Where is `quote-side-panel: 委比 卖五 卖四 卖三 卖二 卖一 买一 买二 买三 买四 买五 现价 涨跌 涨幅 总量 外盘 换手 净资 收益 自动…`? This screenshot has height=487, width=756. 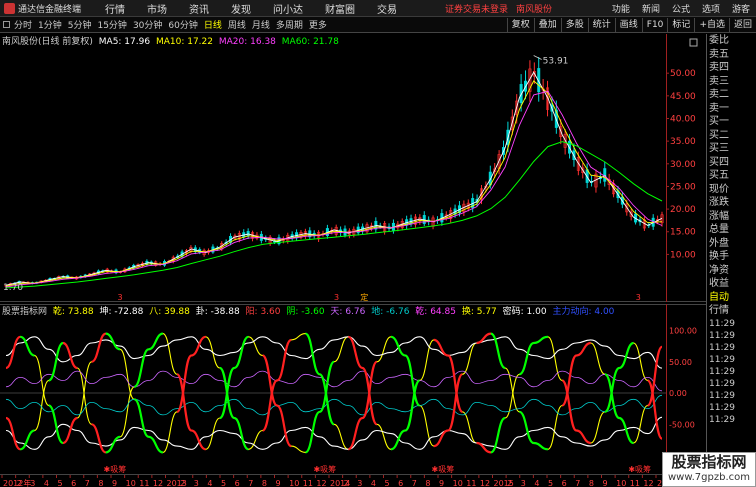 quote-side-panel: 委比 卖五 卖四 卖三 卖二 卖一 买一 买二 买三 买四 买五 现价 涨跌 涨幅 总量 外盘 换手 净资 收益 自动… is located at coordinates (731, 254).